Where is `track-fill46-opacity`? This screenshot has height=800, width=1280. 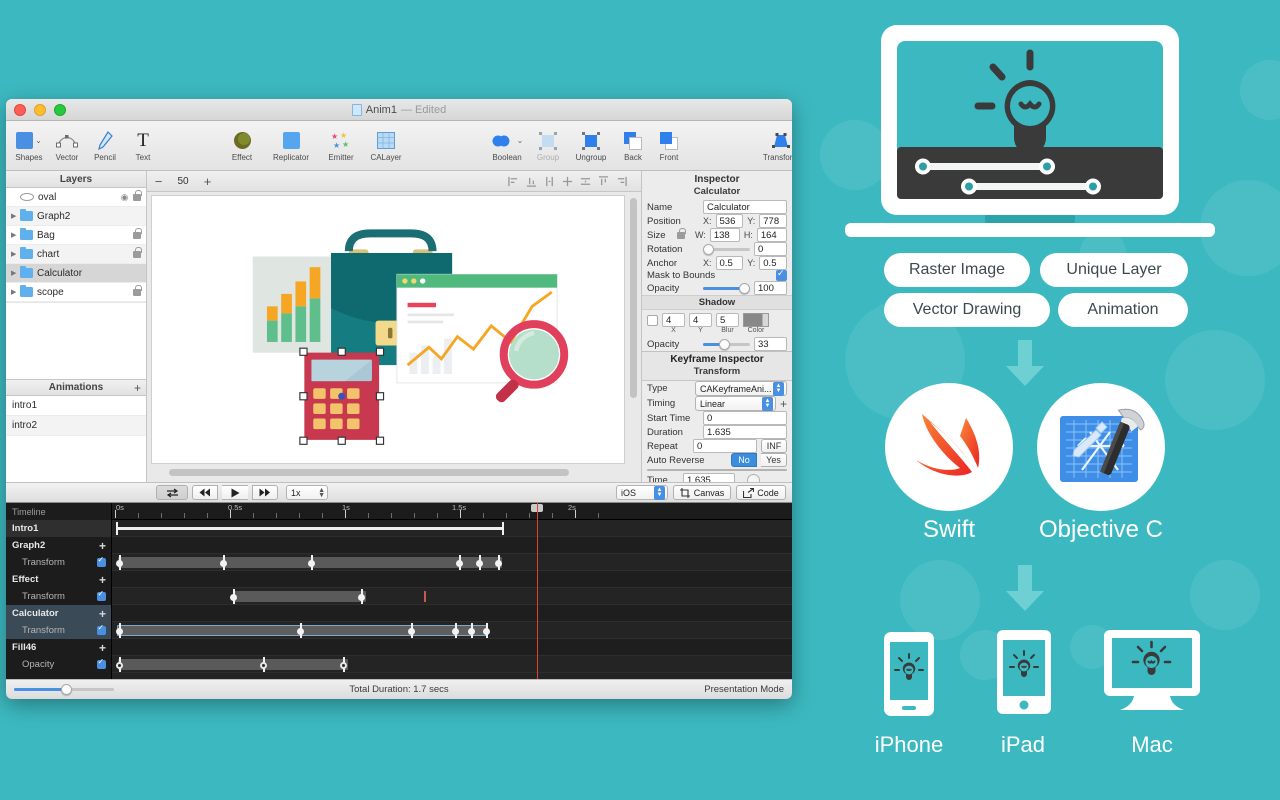
track-fill46-opacity is located at coordinates (452, 664).